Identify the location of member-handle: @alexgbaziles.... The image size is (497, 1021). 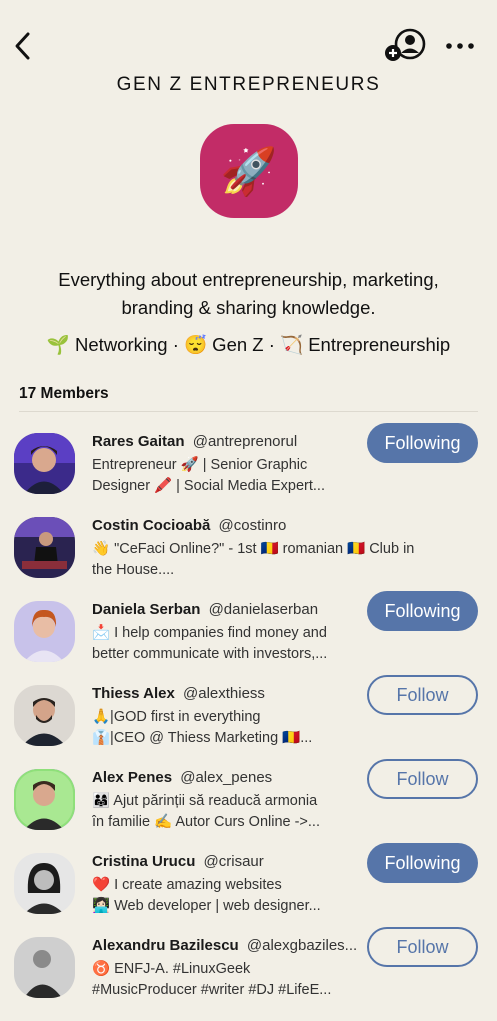
(302, 945).